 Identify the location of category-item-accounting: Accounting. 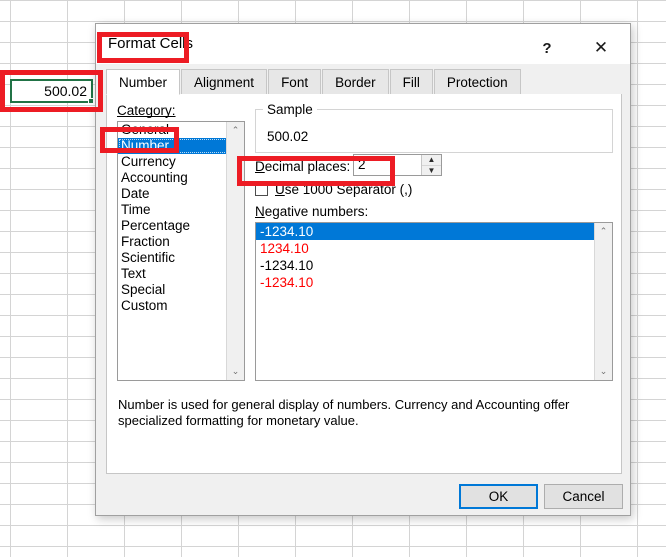
(173, 178).